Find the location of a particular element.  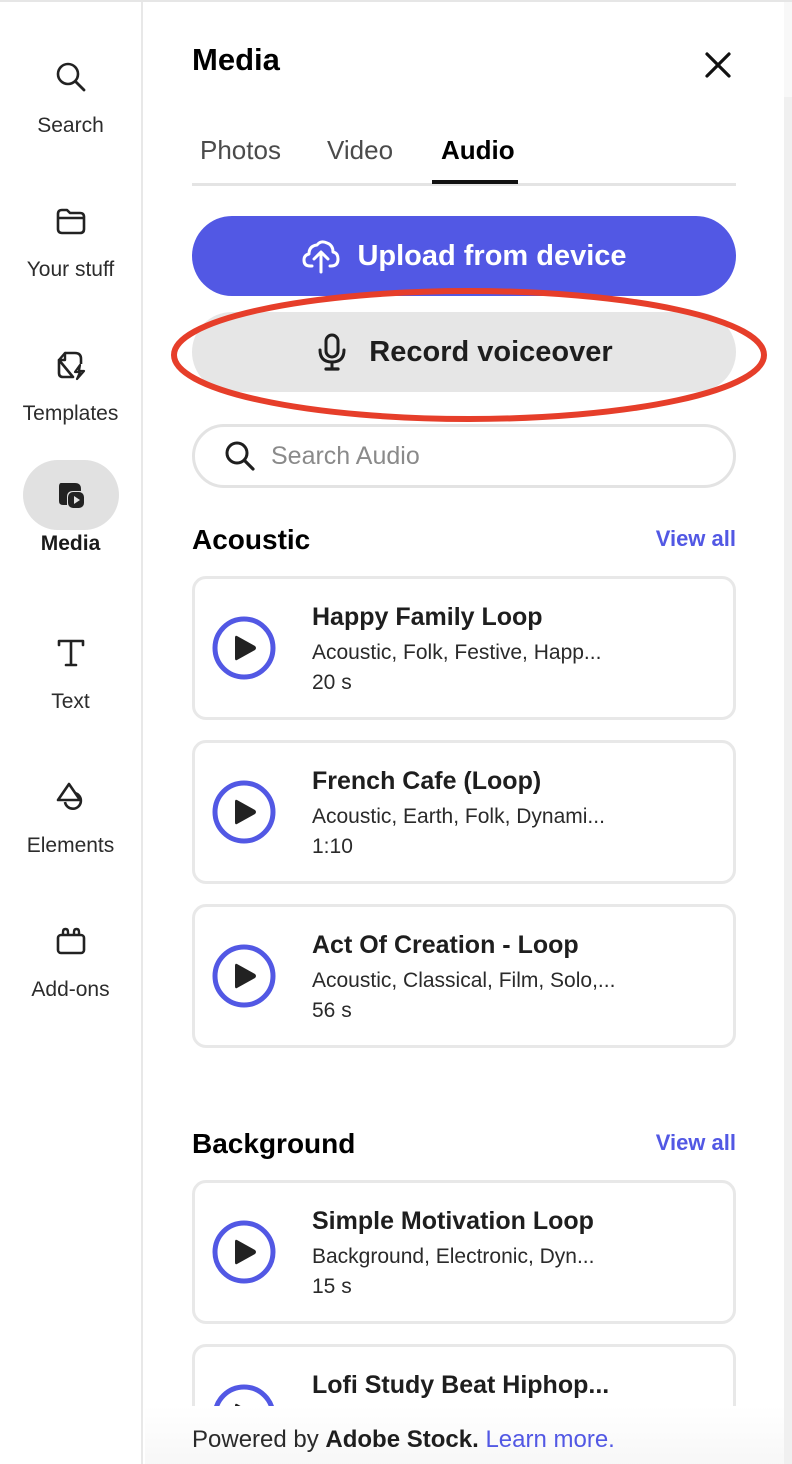

sidebar-item-label: Templates is located at coordinates (70, 413).